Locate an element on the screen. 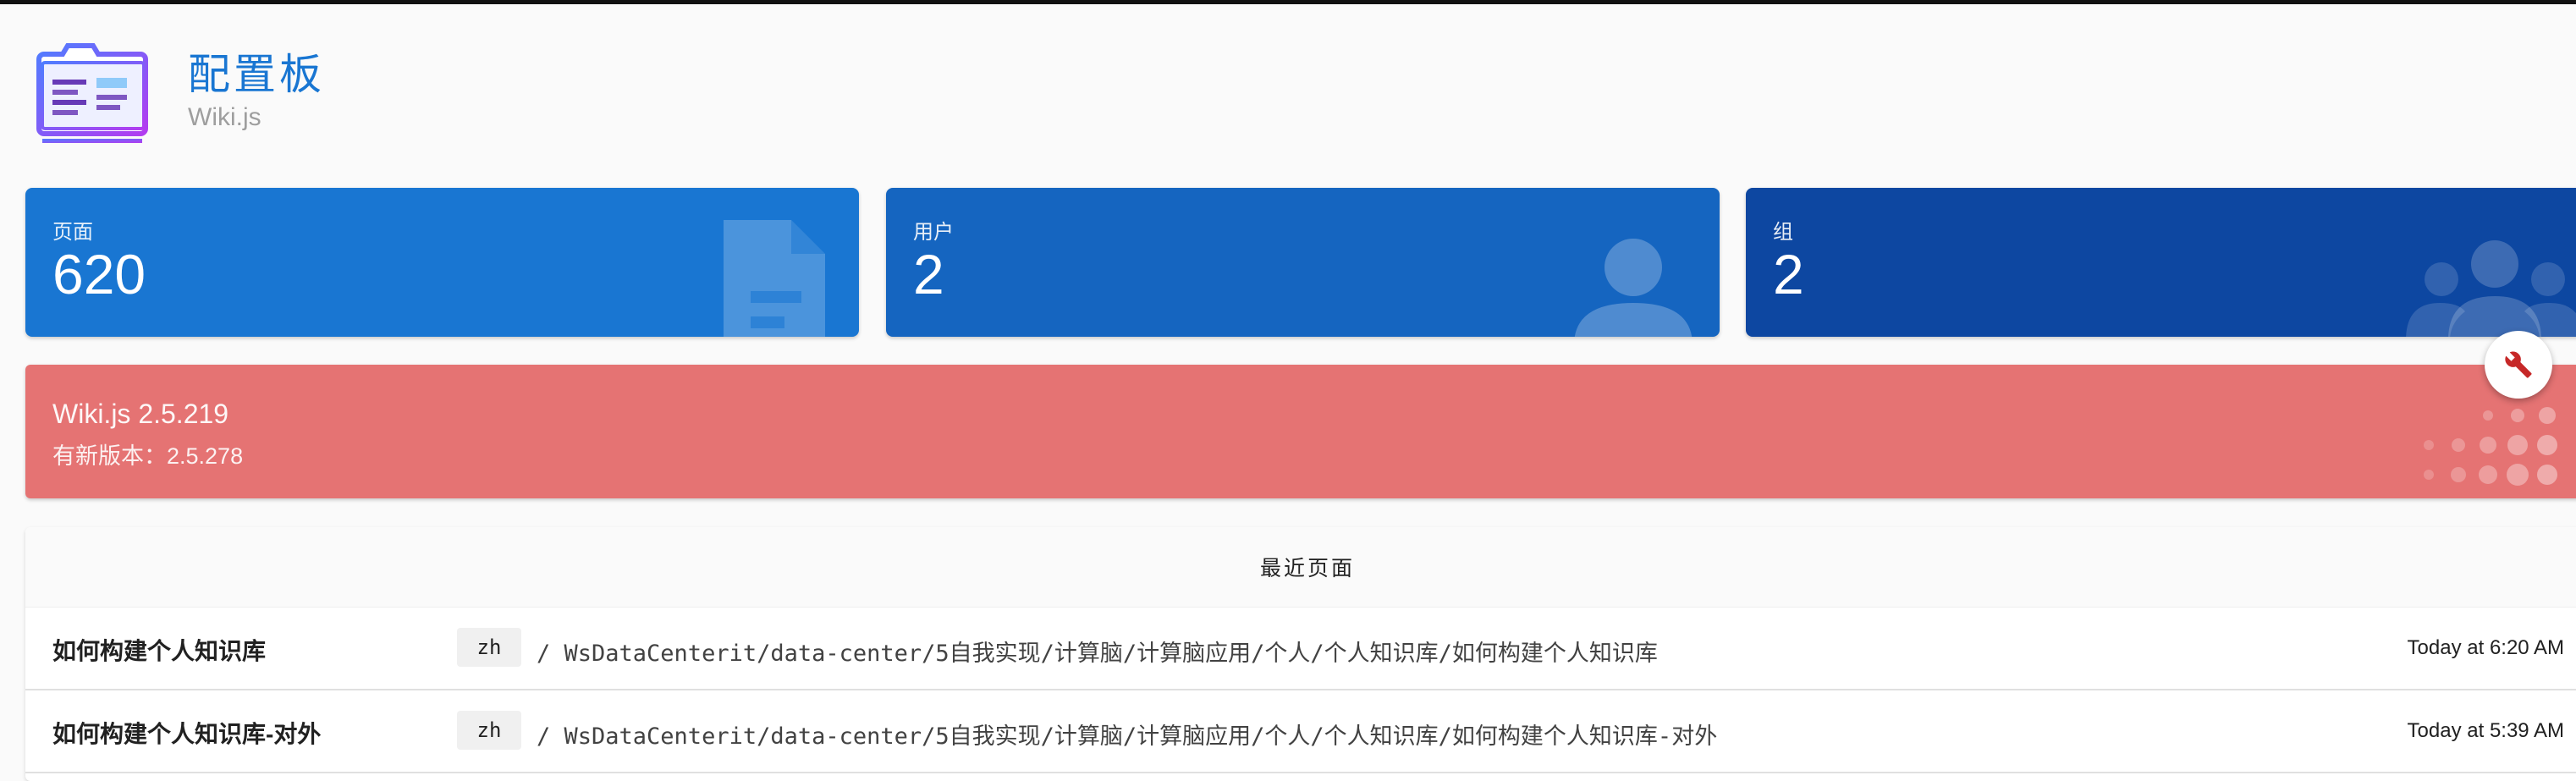 This screenshot has width=2576, height=781. groups-stat-label: 组 is located at coordinates (1783, 233).